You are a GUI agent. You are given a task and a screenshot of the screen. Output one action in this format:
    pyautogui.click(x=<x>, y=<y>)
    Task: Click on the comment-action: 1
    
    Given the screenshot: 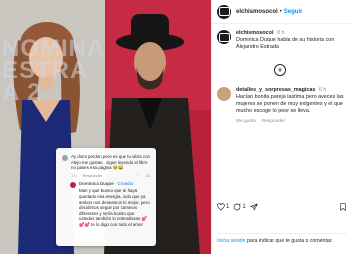 What is the action you would take?
    pyautogui.click(x=239, y=207)
    